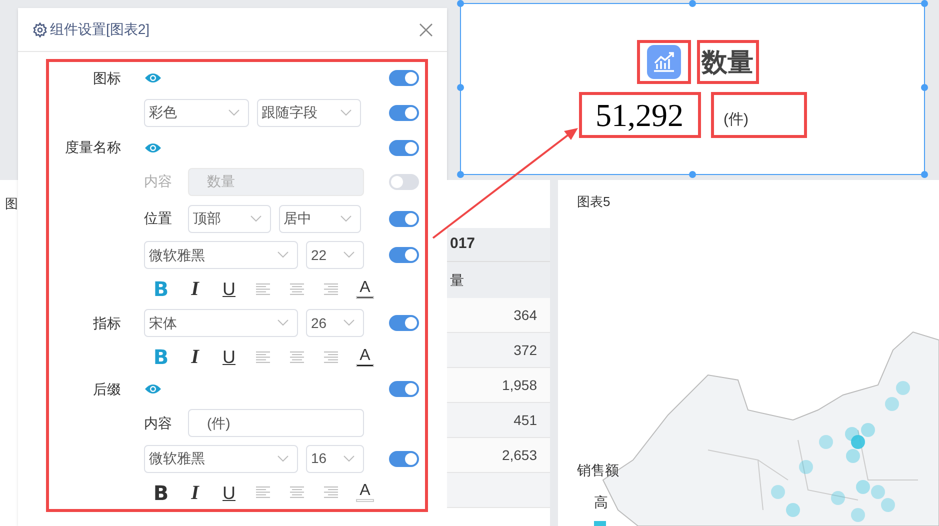 This screenshot has width=939, height=526. What do you see at coordinates (519, 455) in the screenshot?
I see `table-cell-text: 2,653` at bounding box center [519, 455].